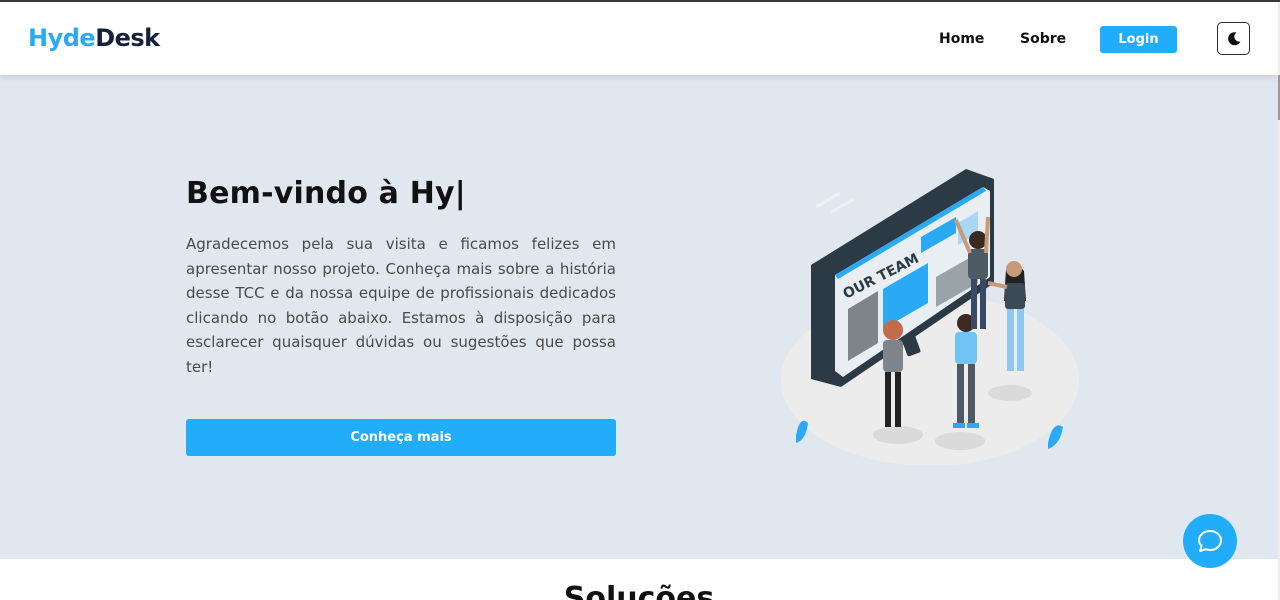 Image resolution: width=1280 pixels, height=600 pixels. Describe the element at coordinates (1043, 39) in the screenshot. I see `nav-link-about: Sobre` at that location.